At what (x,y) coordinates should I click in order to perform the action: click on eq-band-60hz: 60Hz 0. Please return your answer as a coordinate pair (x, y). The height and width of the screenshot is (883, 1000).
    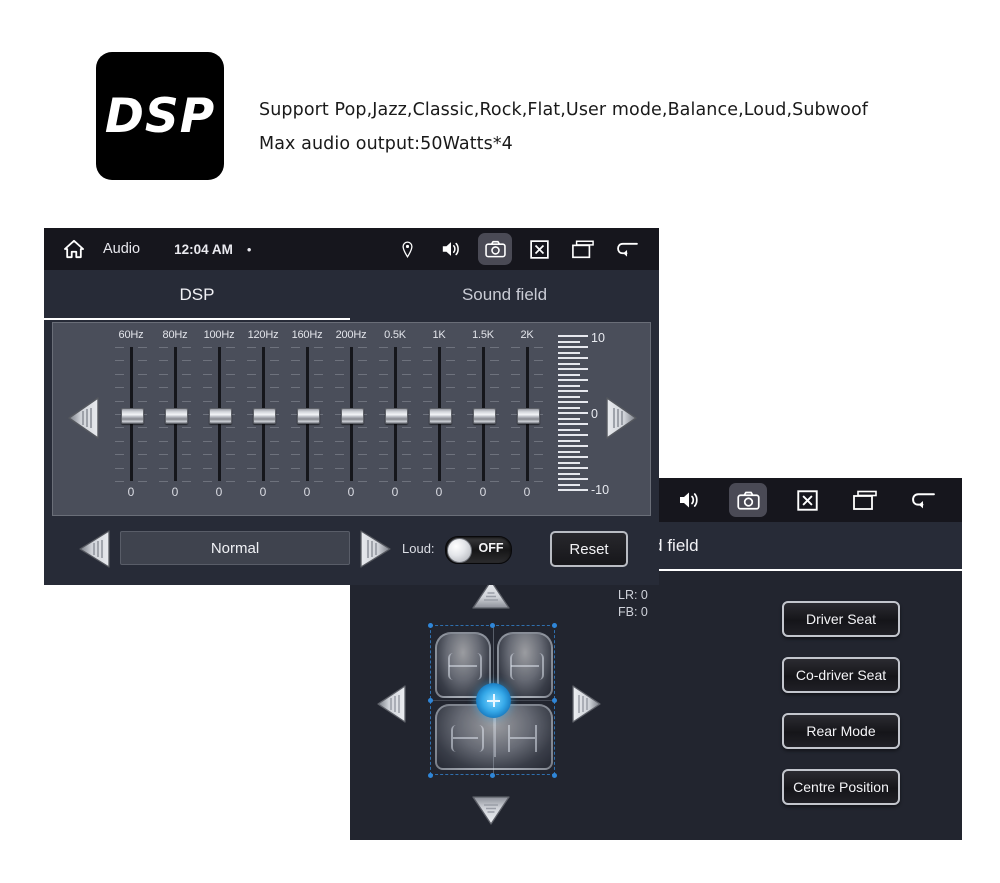
    Looking at the image, I should click on (131, 420).